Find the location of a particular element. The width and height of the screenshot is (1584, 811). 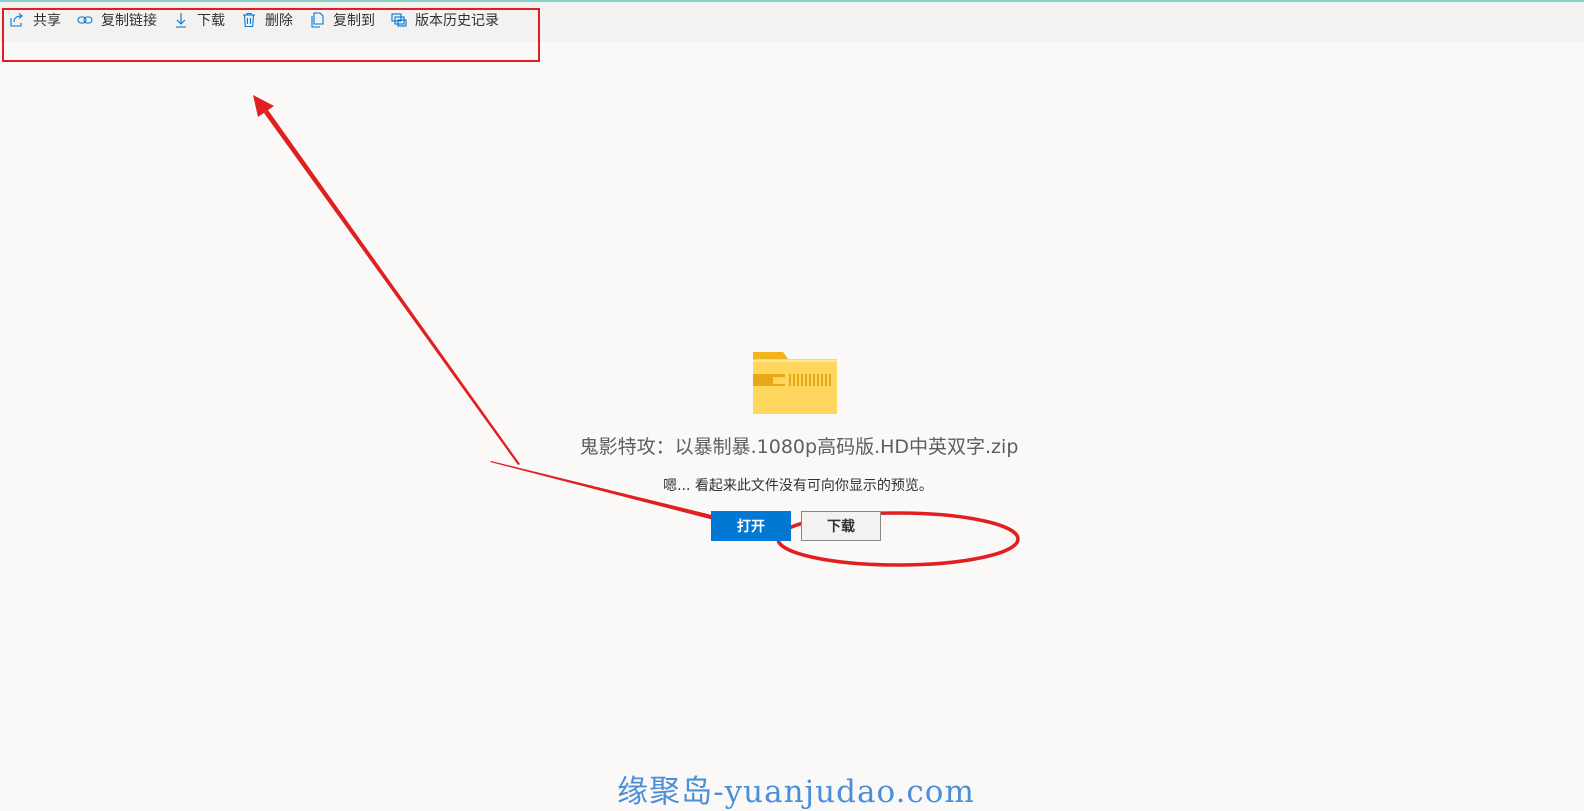

share-icon is located at coordinates (16, 20).